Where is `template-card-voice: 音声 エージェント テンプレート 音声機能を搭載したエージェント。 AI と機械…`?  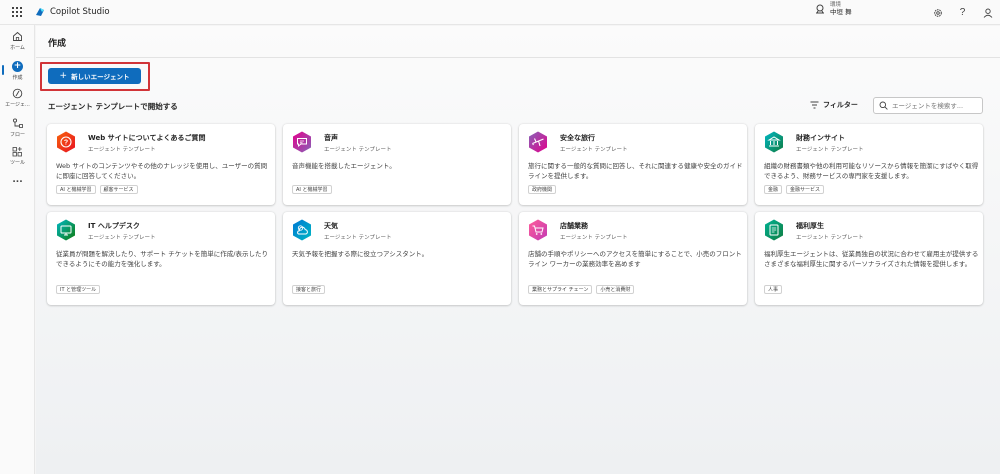
template-card-voice: 音声 エージェント テンプレート 音声機能を搭載したエージェント。 AI と機械… is located at coordinates (397, 164).